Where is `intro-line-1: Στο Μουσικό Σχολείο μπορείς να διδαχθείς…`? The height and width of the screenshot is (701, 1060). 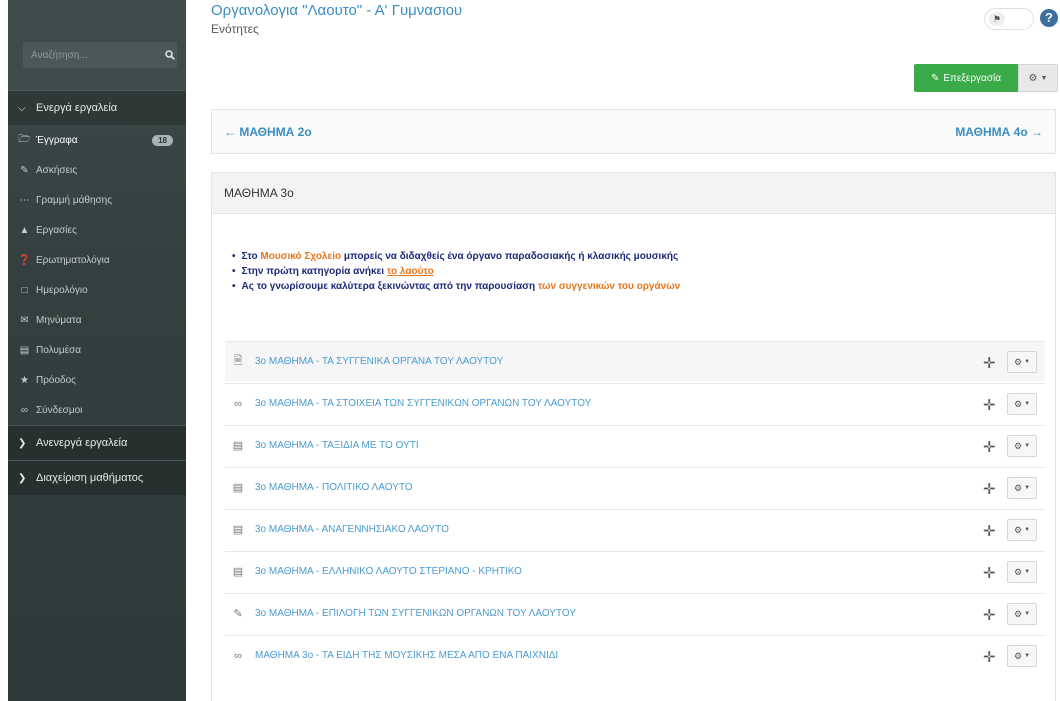 intro-line-1: Στο Μουσικό Σχολείο μπορείς να διδαχθείς… is located at coordinates (456, 256).